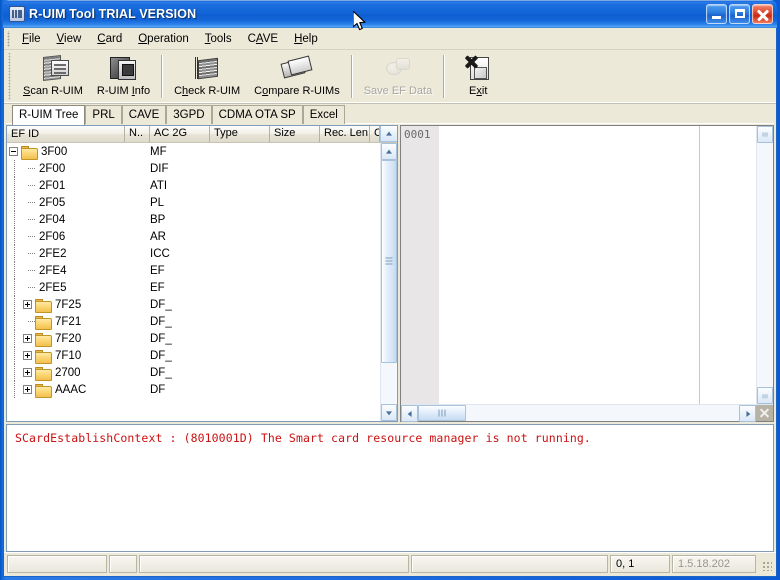  Describe the element at coordinates (193, 287) in the screenshot. I see `table-row: 2FE5 EF` at that location.